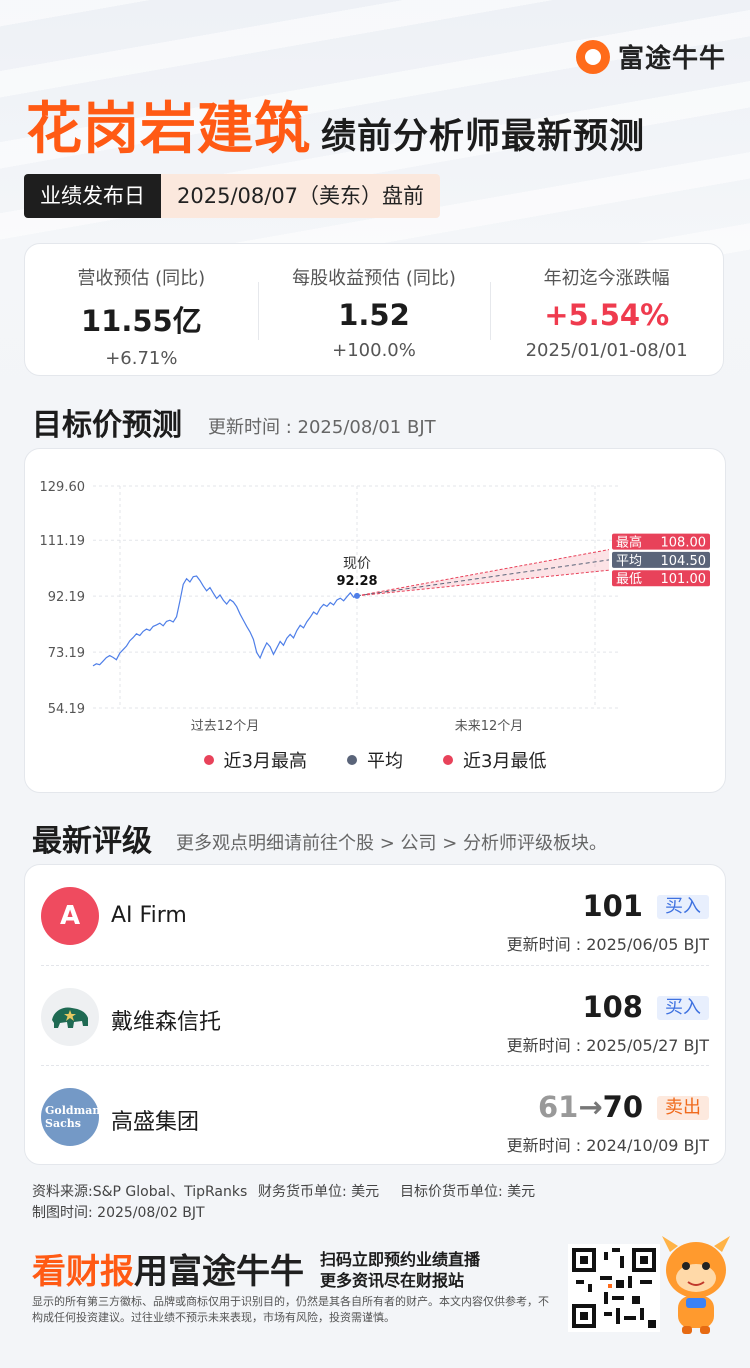 The height and width of the screenshot is (1368, 750). Describe the element at coordinates (70, 1117) in the screenshot. I see `goldman-logo-icon: Goldman Sachs` at that location.